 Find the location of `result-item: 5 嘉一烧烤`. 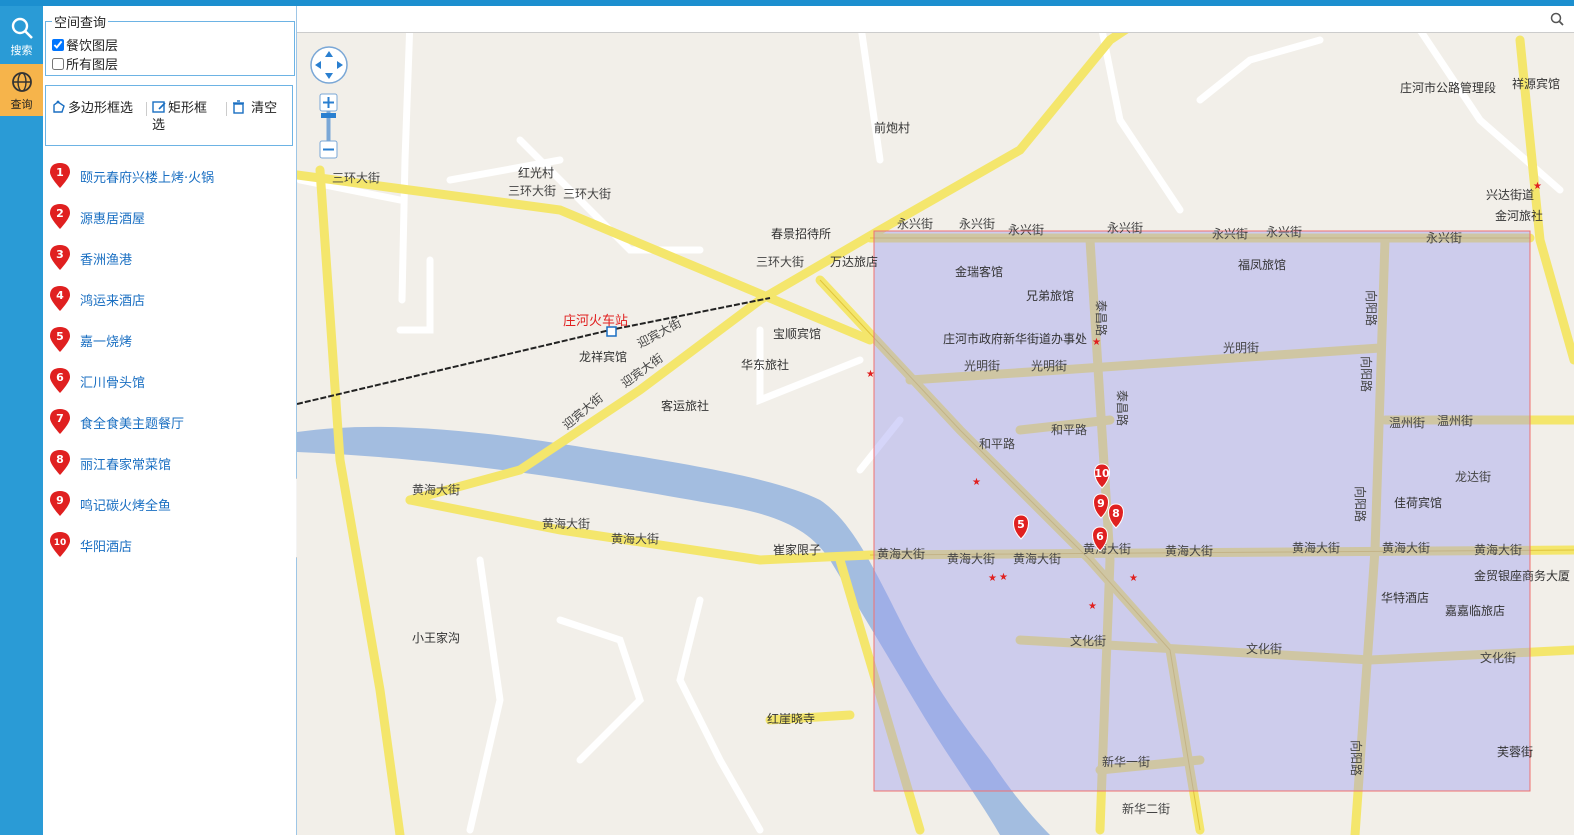

result-item: 5 嘉一烧烤 is located at coordinates (169, 346).